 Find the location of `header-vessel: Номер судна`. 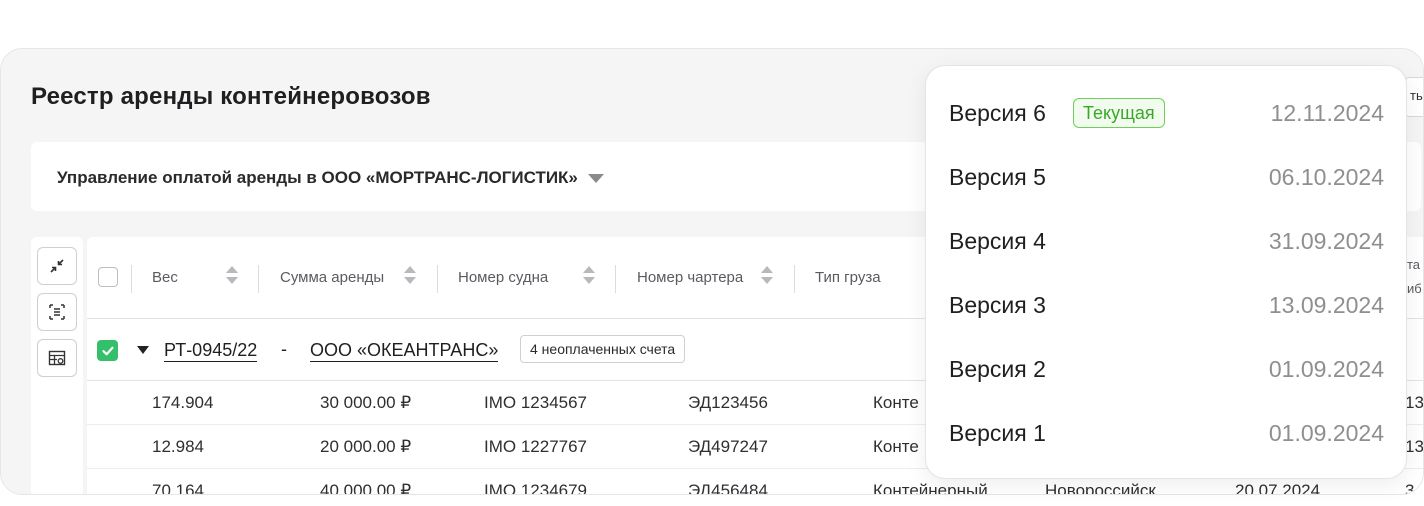

header-vessel: Номер судна is located at coordinates (503, 277).